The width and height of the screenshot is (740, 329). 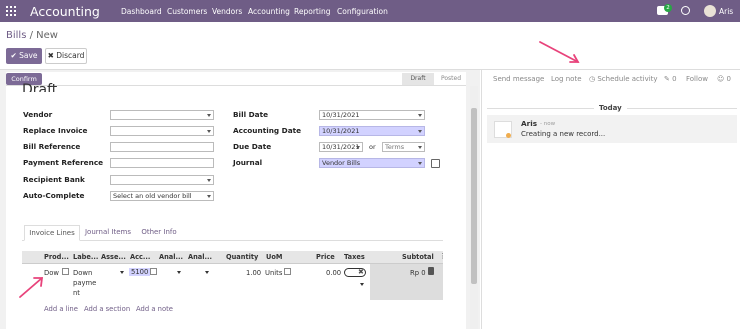 I want to click on discard-button: ✖ Discard, so click(x=66, y=56).